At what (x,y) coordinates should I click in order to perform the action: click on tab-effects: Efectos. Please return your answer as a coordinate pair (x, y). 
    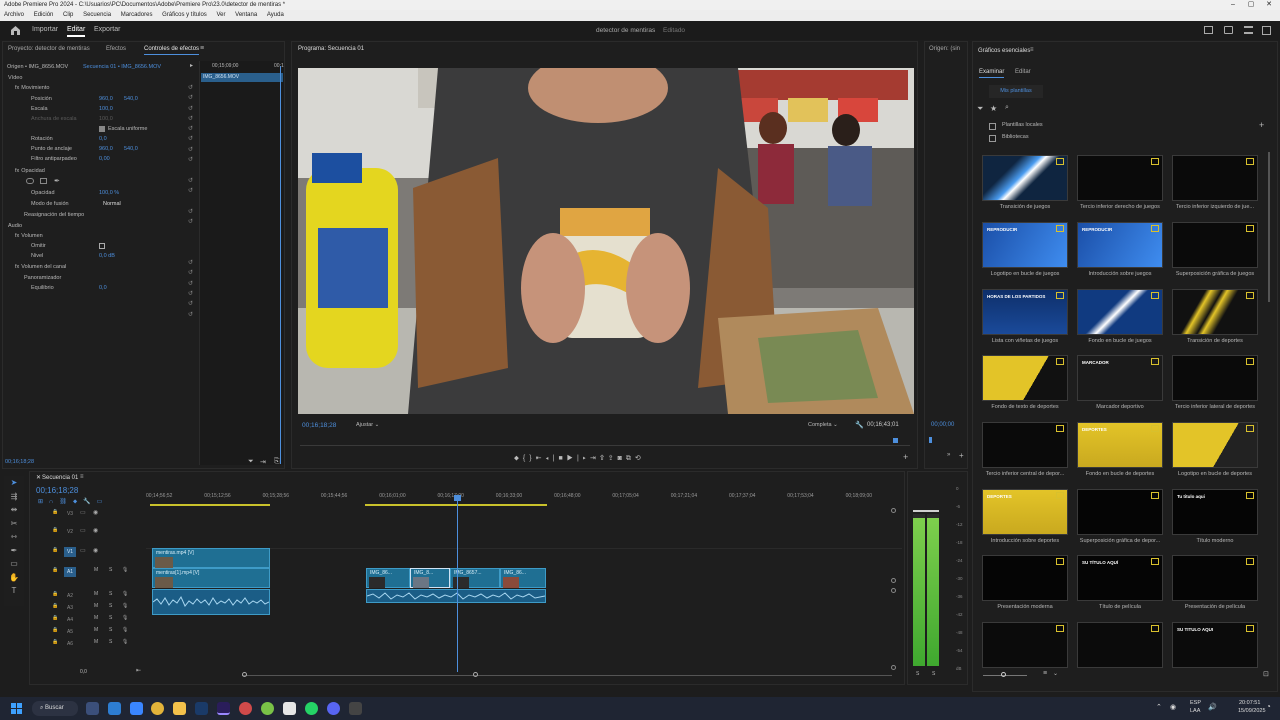
    Looking at the image, I should click on (116, 49).